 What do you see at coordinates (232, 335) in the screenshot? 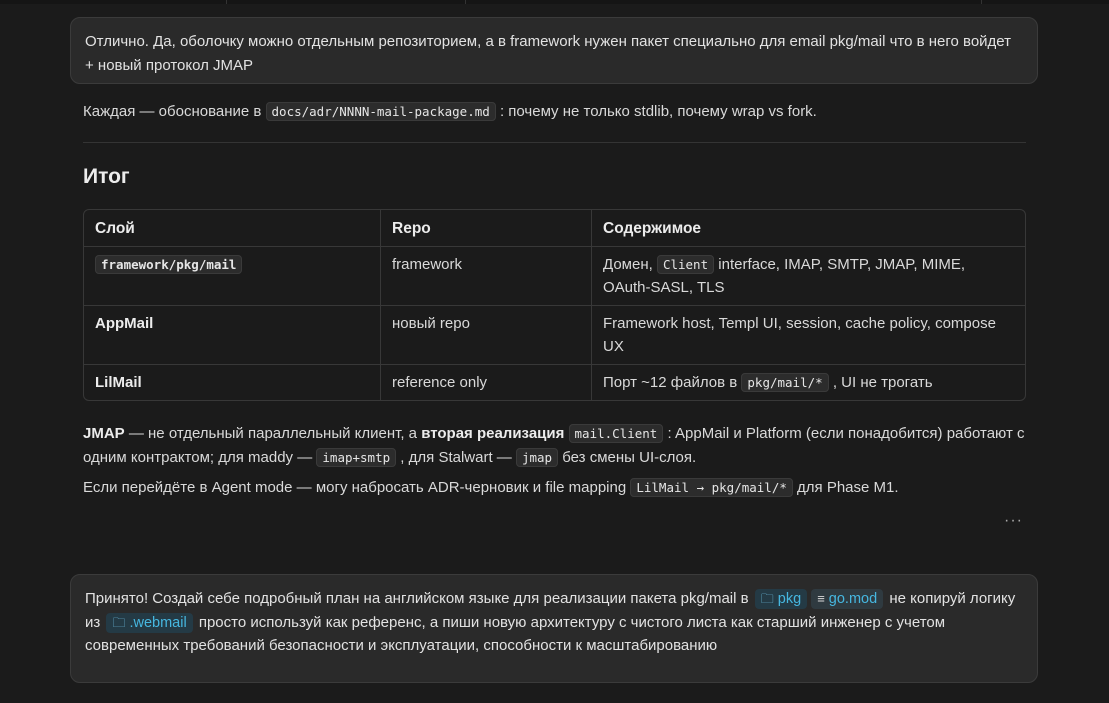
I see `cell-layer: AppMail` at bounding box center [232, 335].